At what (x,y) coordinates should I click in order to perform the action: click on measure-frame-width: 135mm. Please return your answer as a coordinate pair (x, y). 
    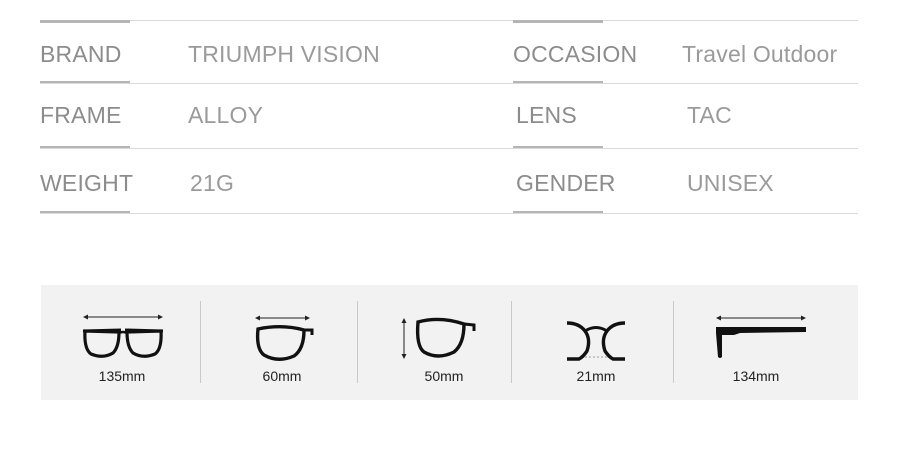
    Looking at the image, I should click on (121, 342).